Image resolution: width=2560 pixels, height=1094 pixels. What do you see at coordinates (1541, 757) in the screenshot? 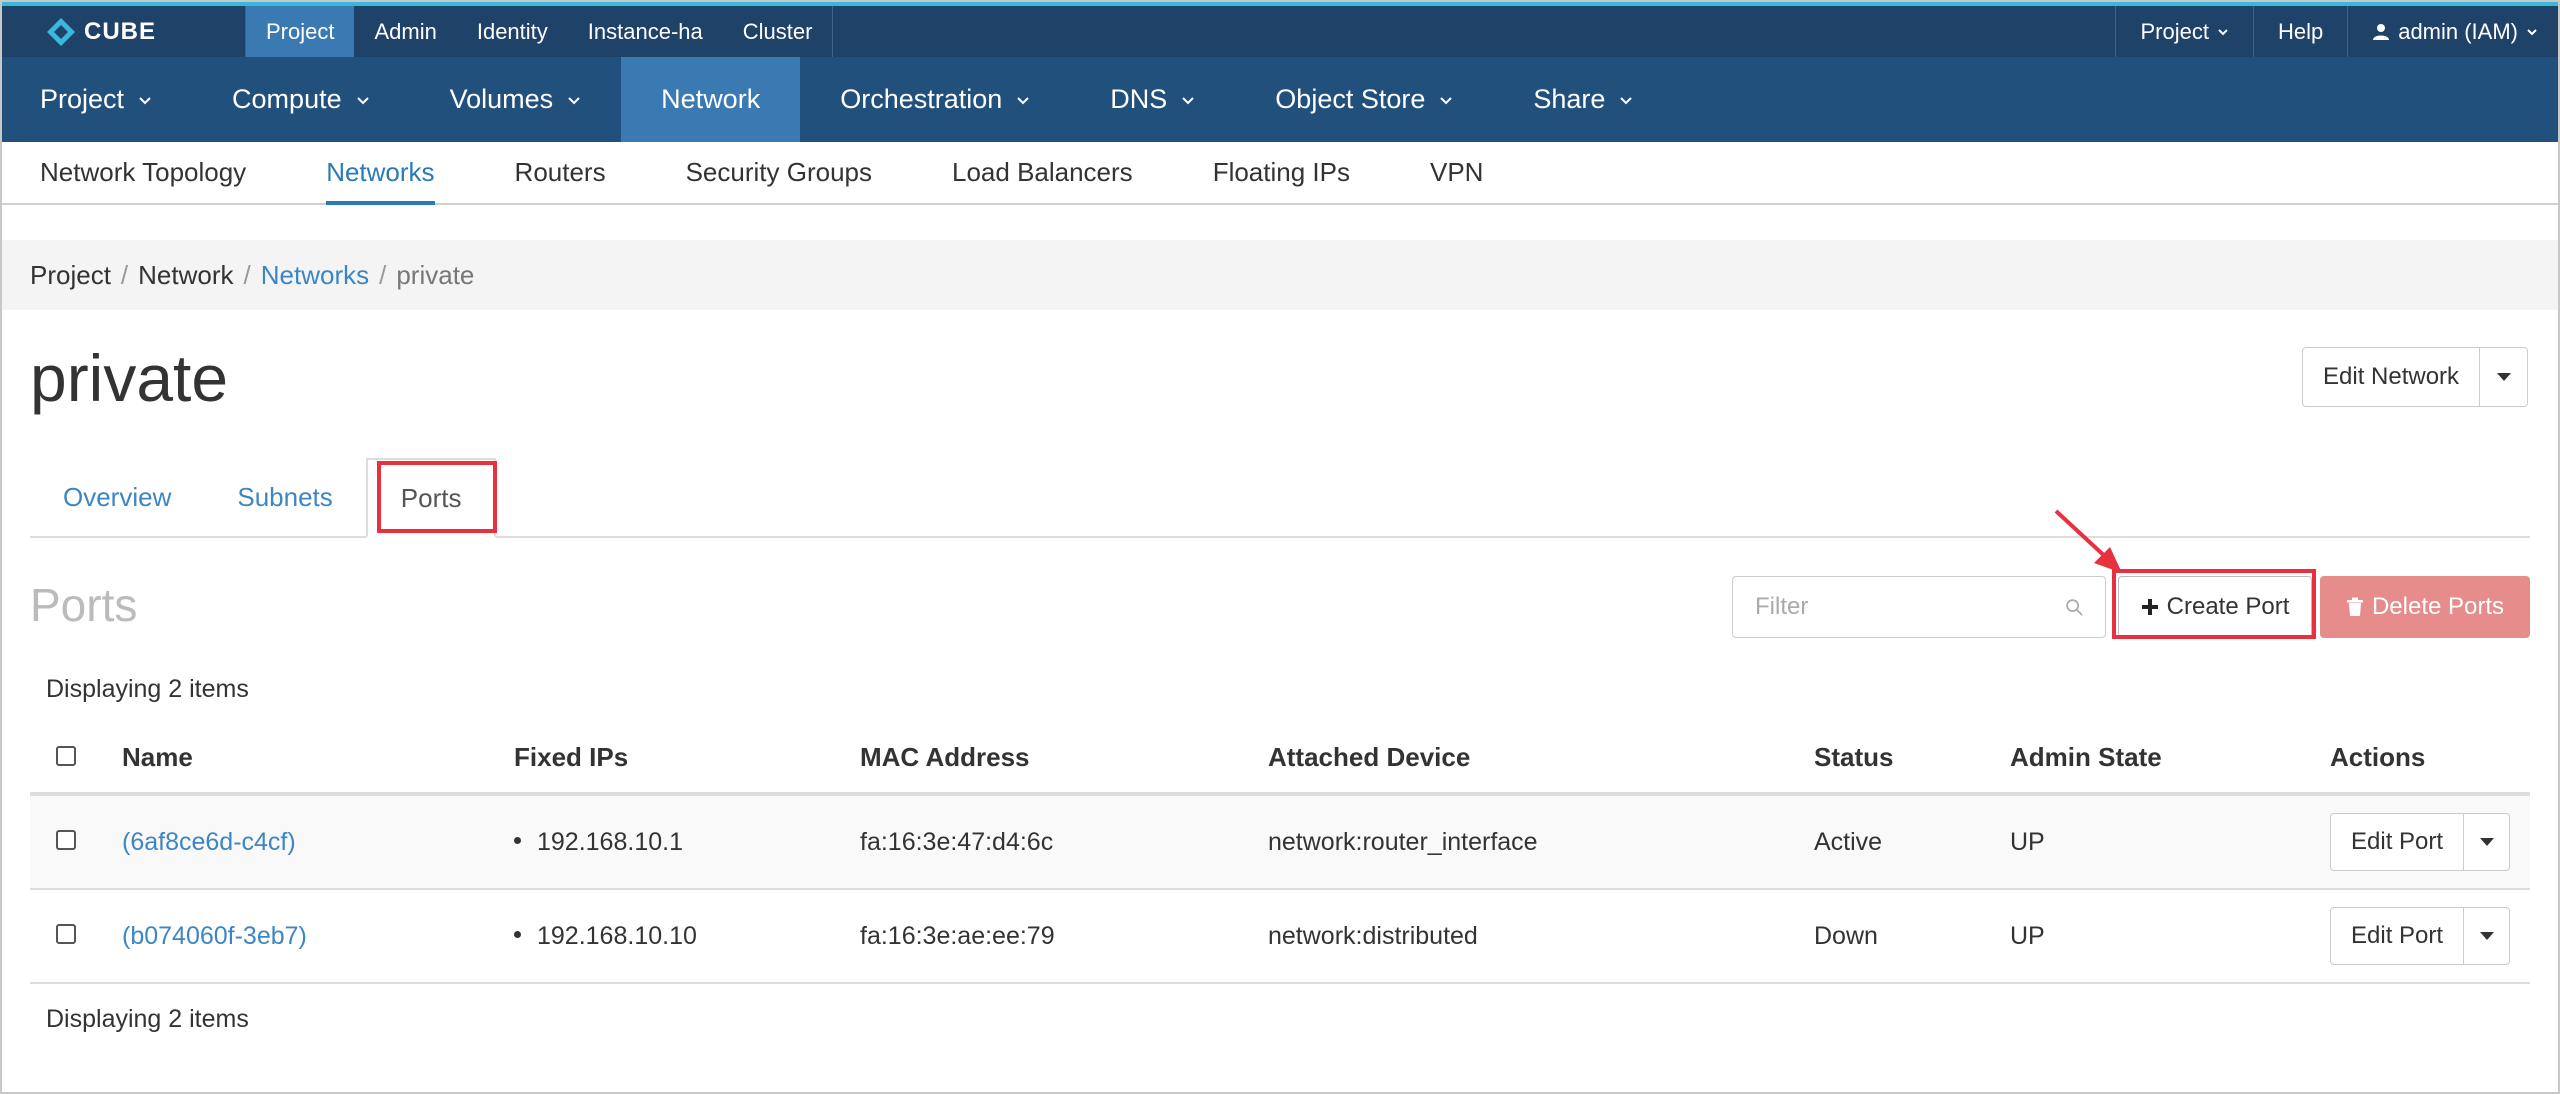
I see `column-header-attached-device: Attached Device` at bounding box center [1541, 757].